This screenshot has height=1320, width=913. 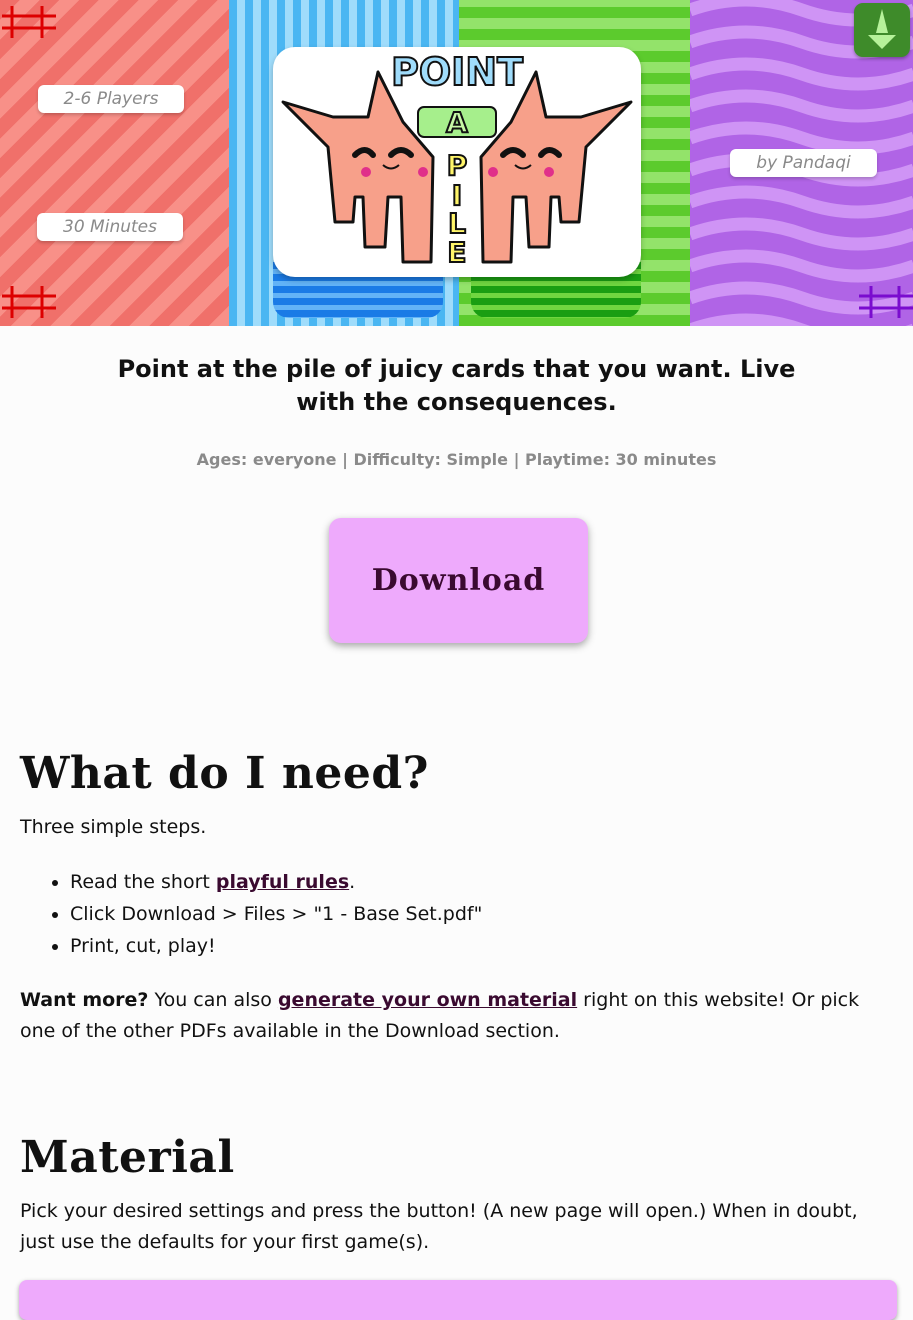 I want to click on author-badge: by Pandaqi, so click(x=803, y=163).